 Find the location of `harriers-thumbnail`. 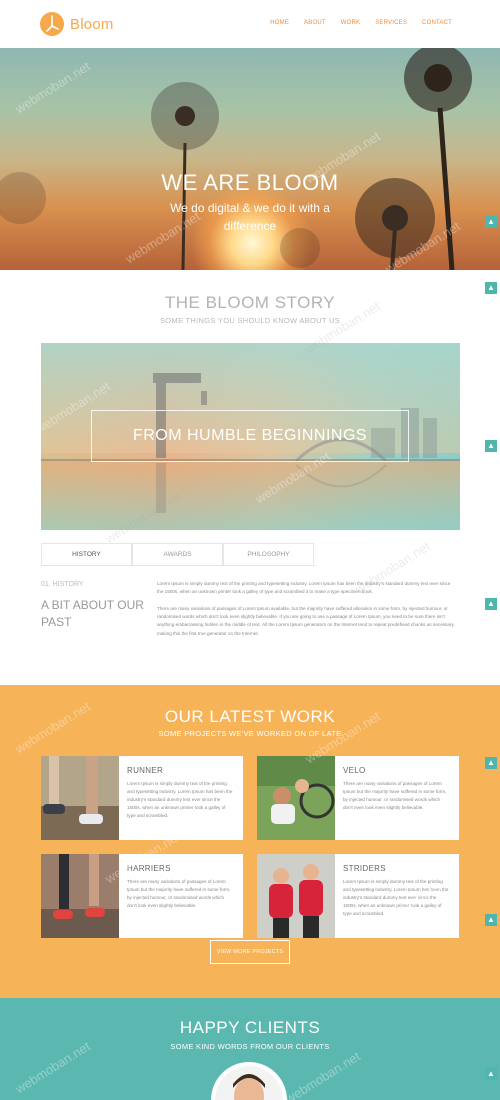

harriers-thumbnail is located at coordinates (80, 896).